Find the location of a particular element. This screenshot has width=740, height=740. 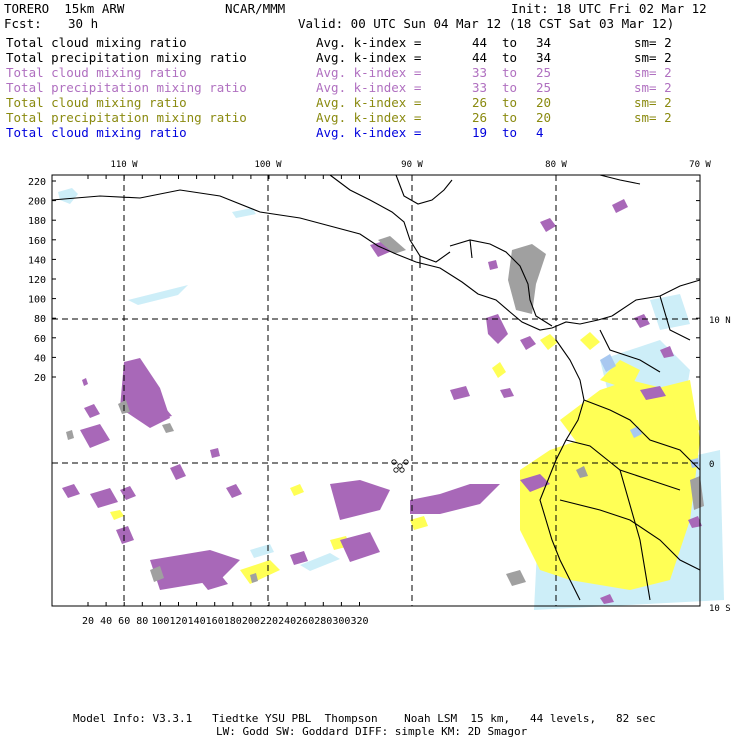

grid-x-tick-label: 200 is located at coordinates (251, 621).